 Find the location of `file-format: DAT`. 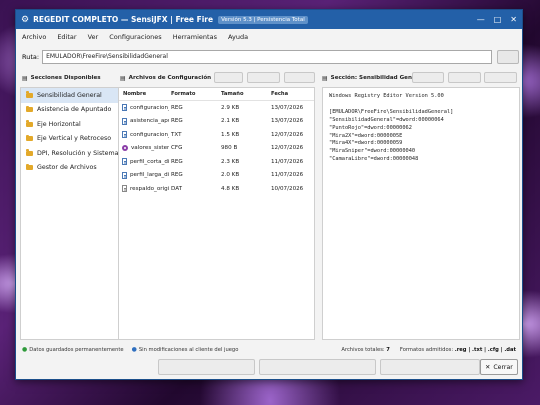

file-format: DAT is located at coordinates (177, 188).